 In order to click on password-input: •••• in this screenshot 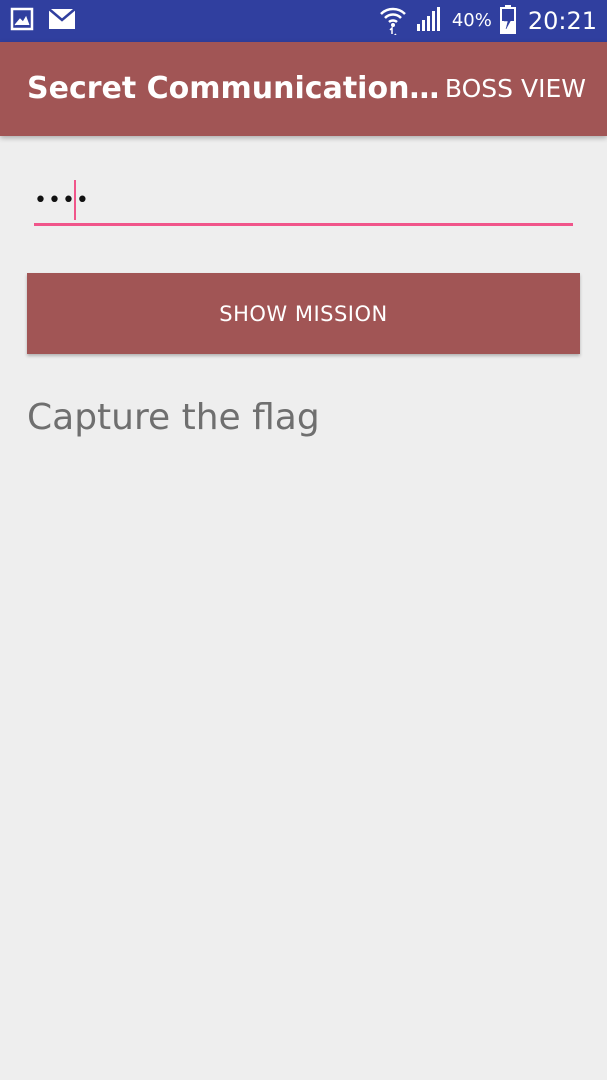, I will do `click(303, 201)`.